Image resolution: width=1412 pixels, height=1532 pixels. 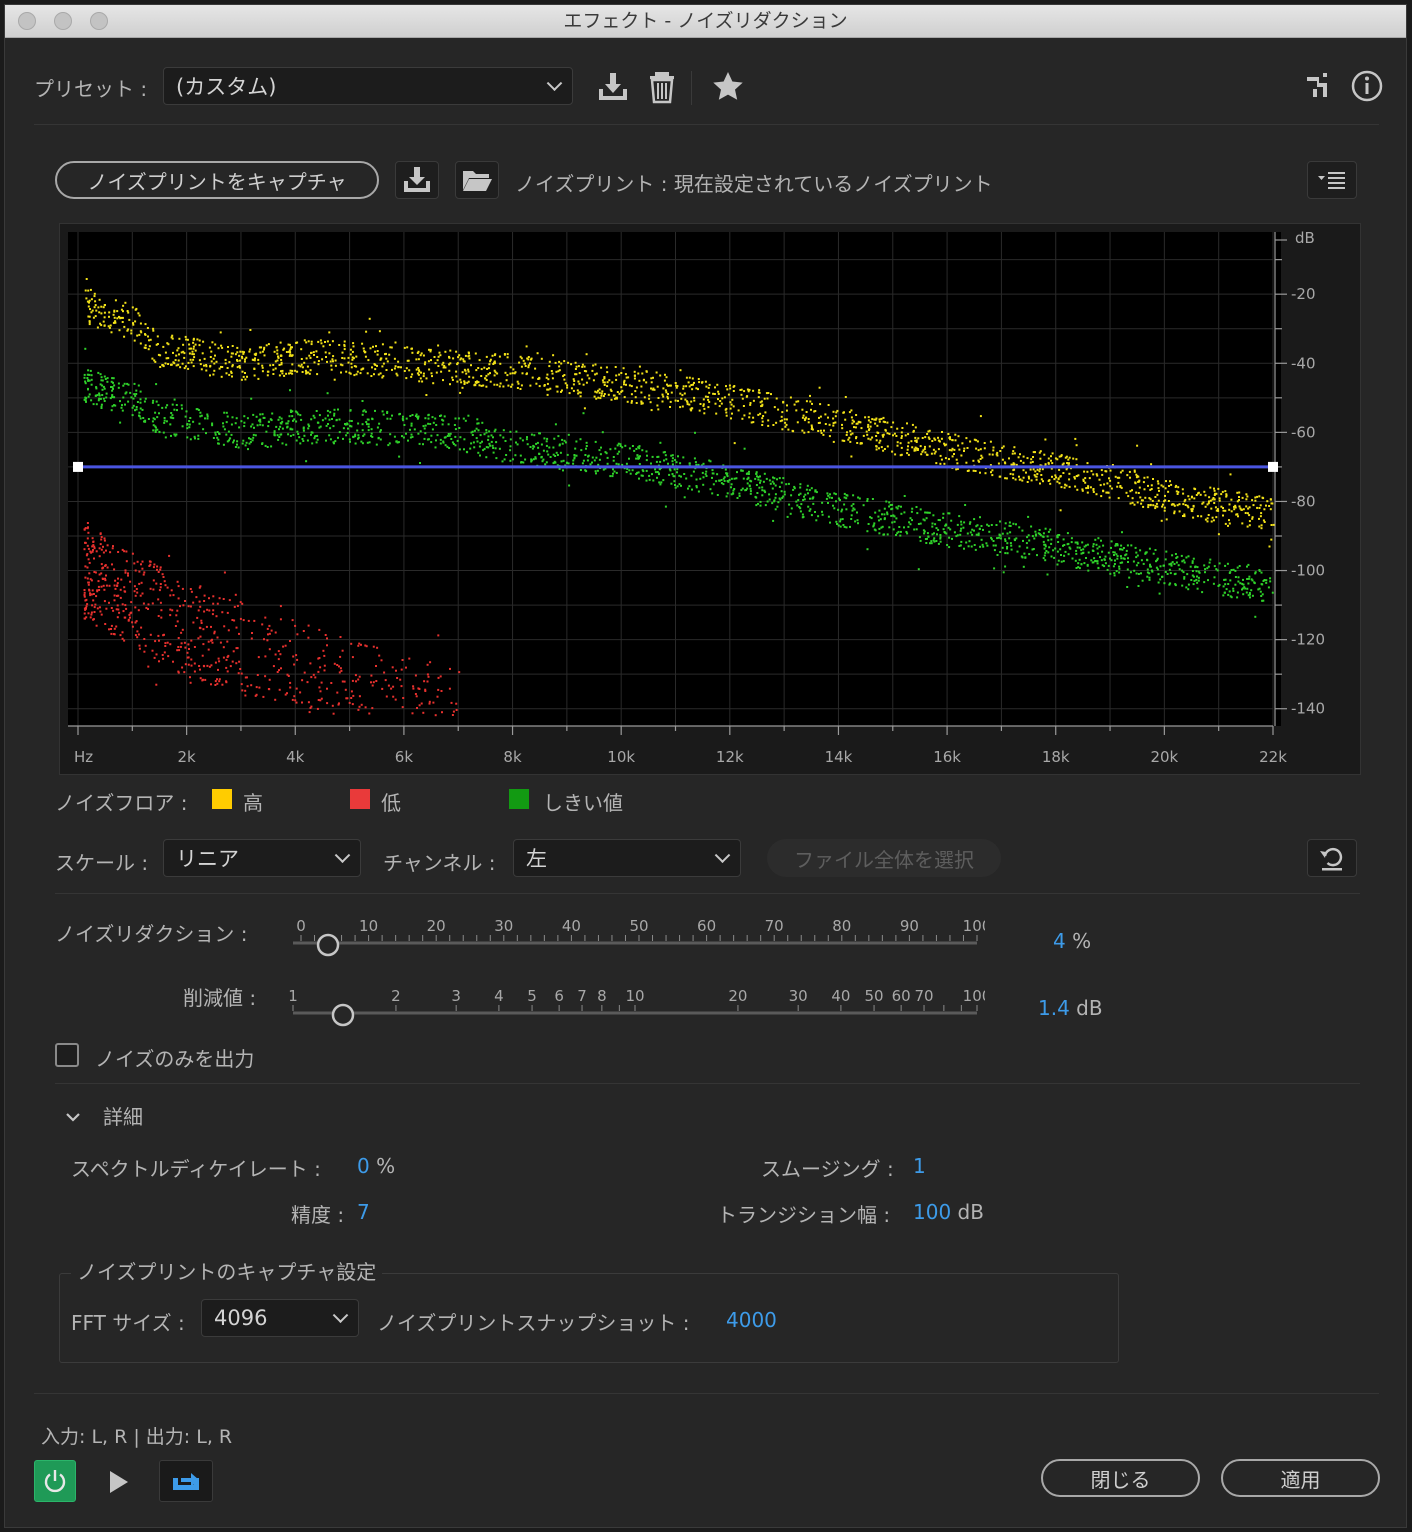 I want to click on scale-dropdown: リニア, so click(x=262, y=858).